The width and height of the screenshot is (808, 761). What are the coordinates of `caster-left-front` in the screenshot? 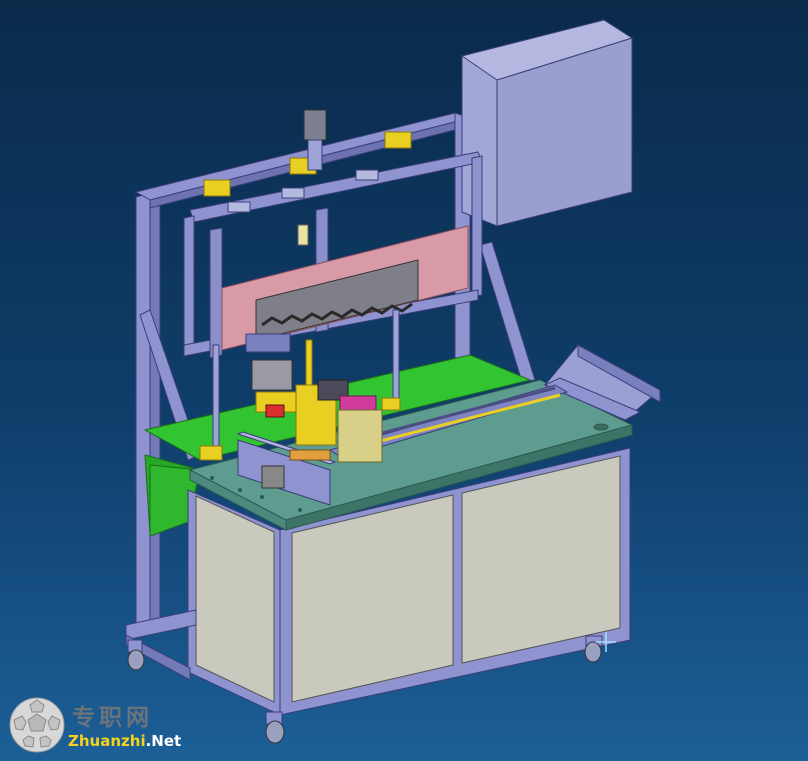 It's located at (275, 727).